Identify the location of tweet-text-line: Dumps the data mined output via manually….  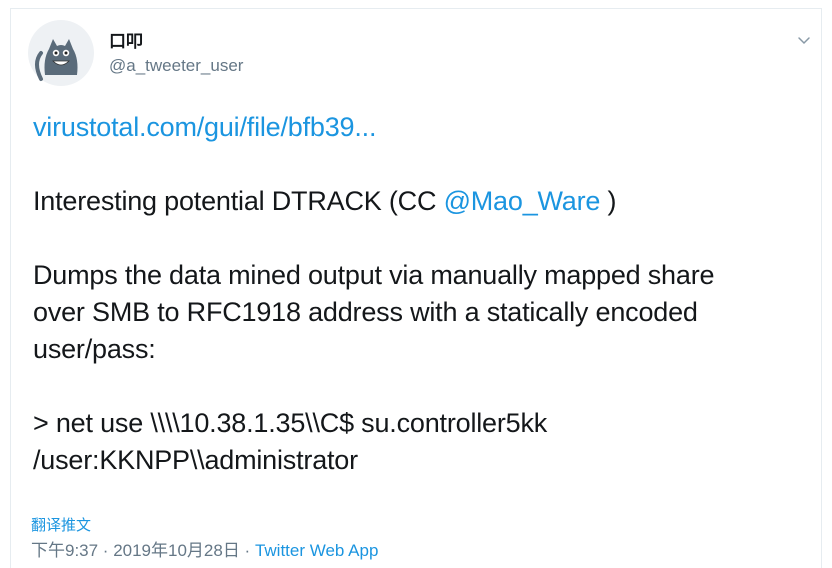
(374, 275).